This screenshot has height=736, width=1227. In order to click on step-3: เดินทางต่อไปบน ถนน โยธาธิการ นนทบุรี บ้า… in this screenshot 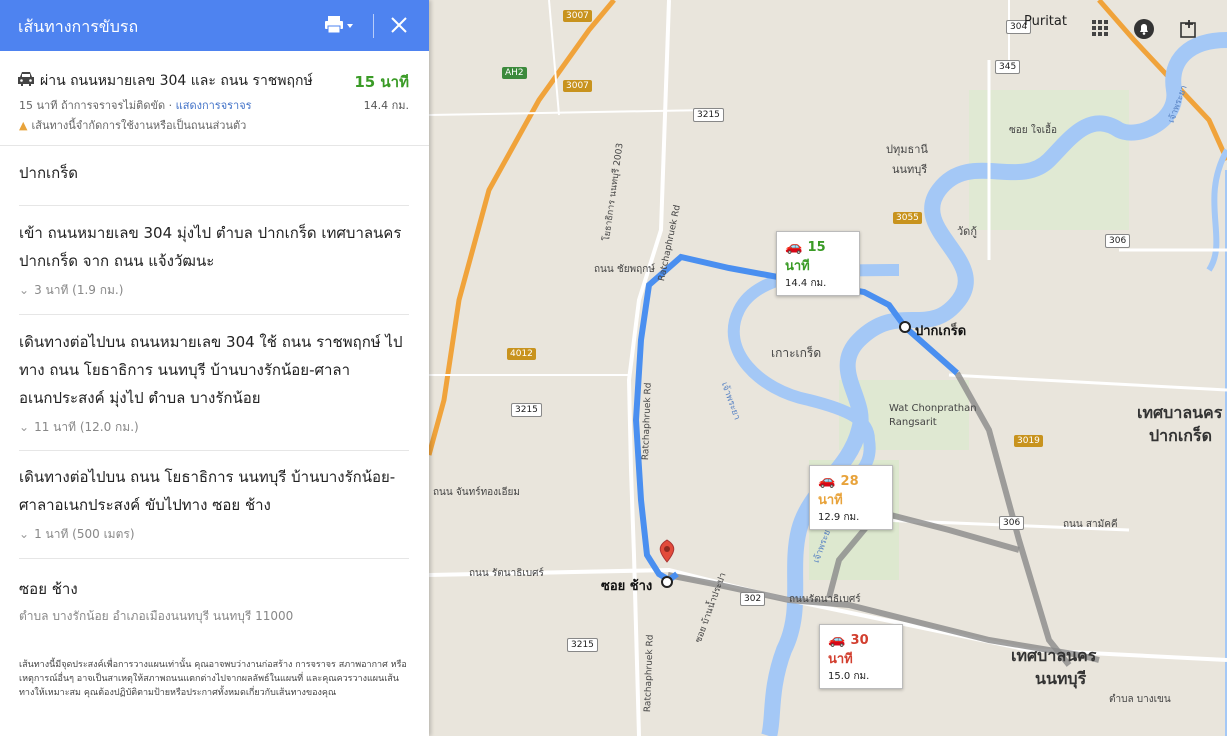, I will do `click(214, 505)`.